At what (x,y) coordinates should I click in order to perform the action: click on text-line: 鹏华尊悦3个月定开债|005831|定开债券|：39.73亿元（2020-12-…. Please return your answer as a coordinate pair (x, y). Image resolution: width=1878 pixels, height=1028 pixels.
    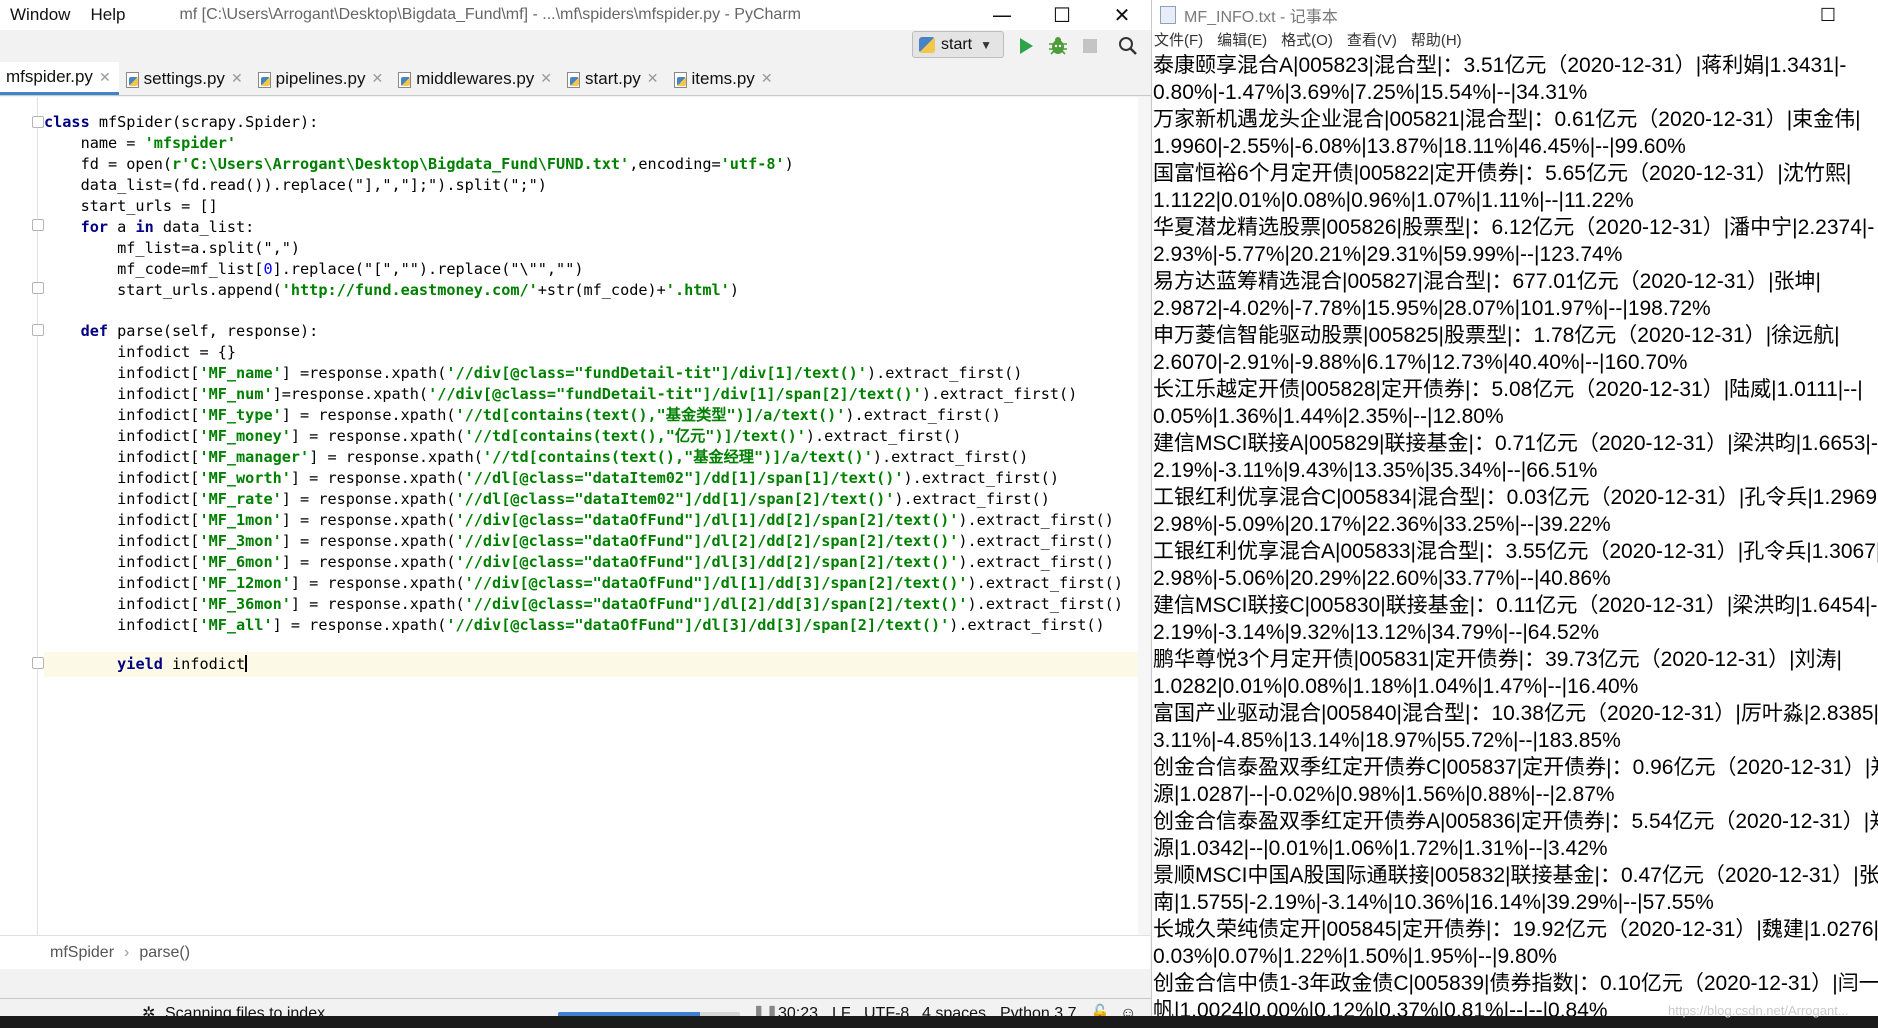
    Looking at the image, I should click on (1497, 659).